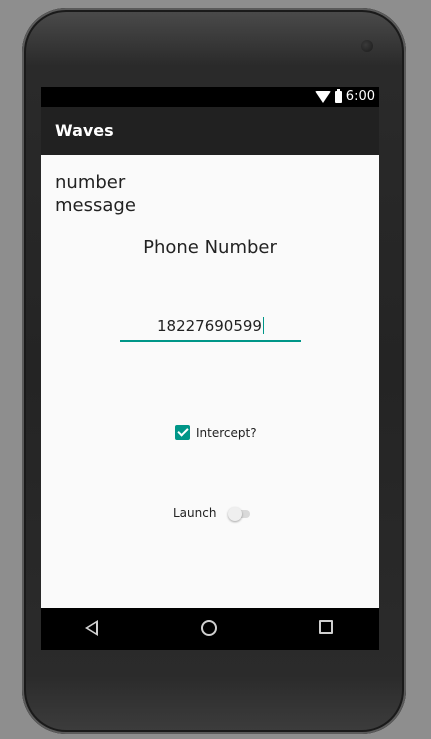  What do you see at coordinates (210, 131) in the screenshot?
I see `app-bar: Waves` at bounding box center [210, 131].